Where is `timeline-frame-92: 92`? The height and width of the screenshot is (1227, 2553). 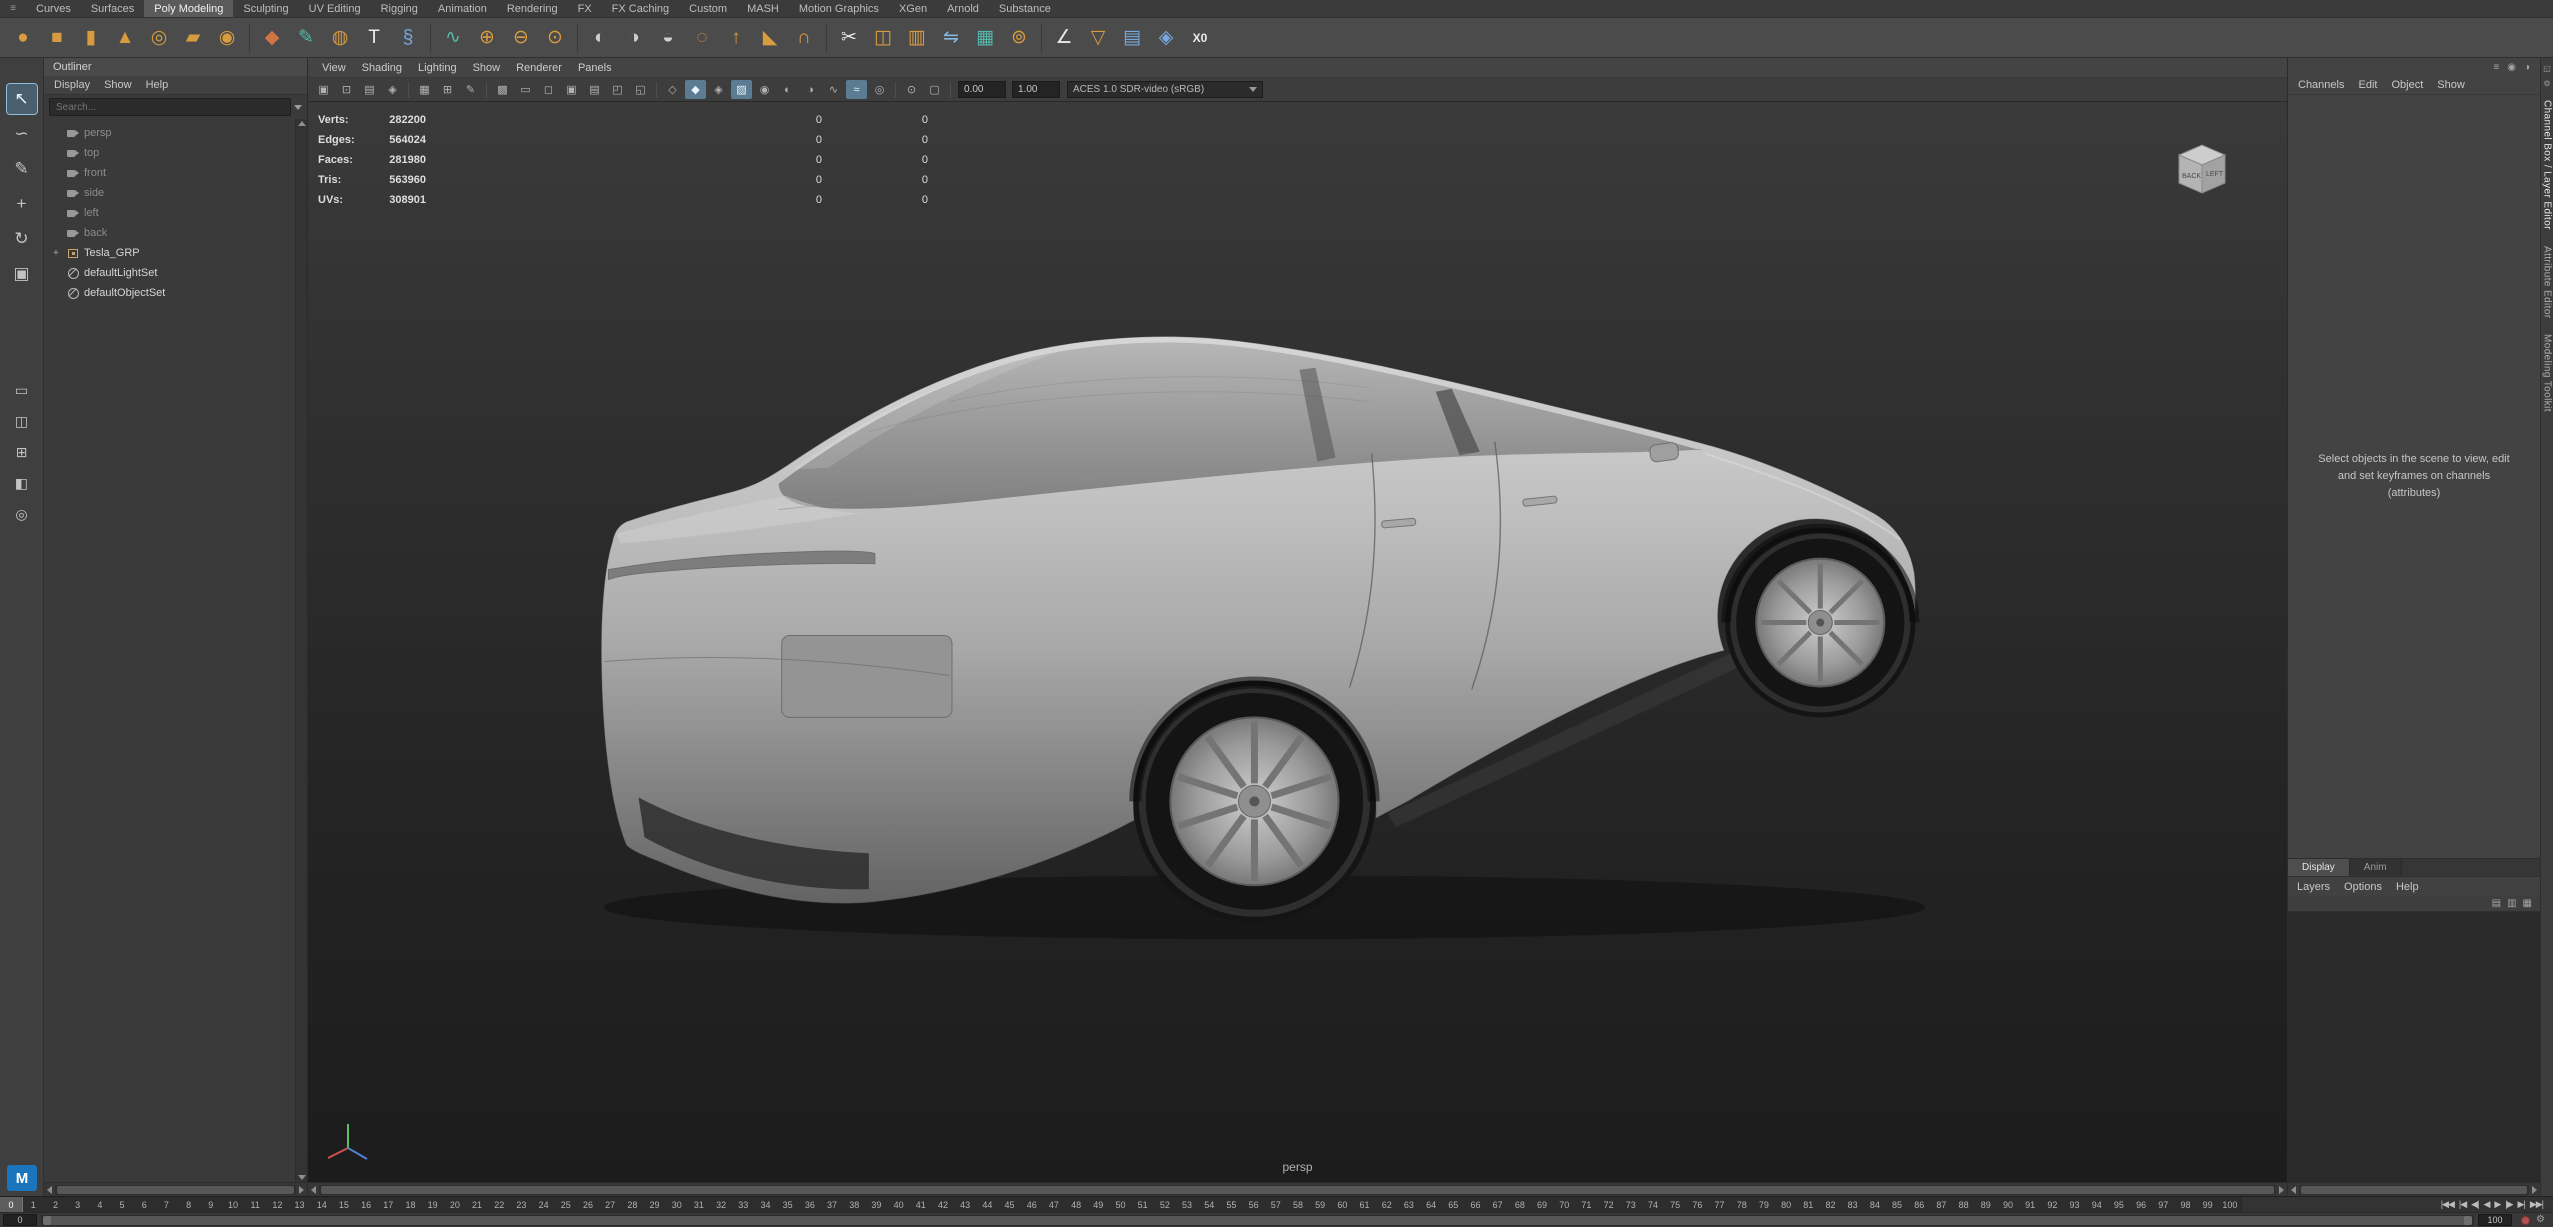 timeline-frame-92: 92 is located at coordinates (2052, 1204).